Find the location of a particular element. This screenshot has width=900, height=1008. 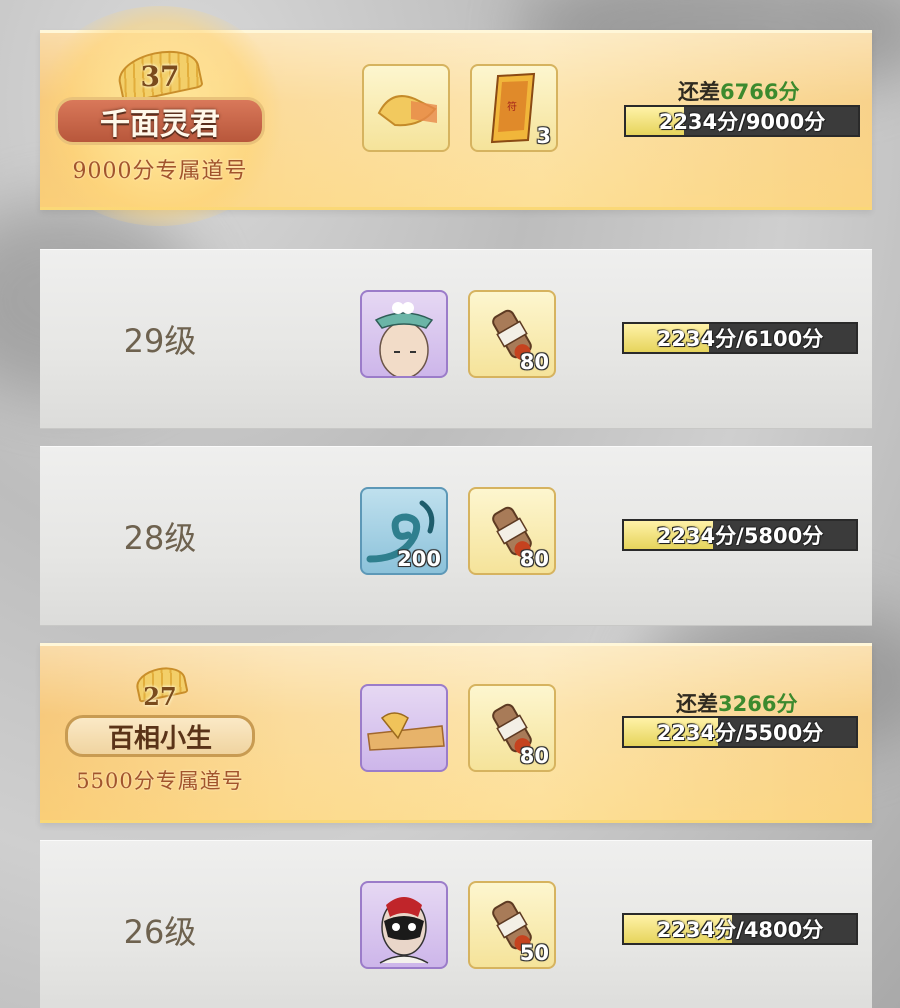

progress-bar: 2234分/5500分 is located at coordinates (740, 732).